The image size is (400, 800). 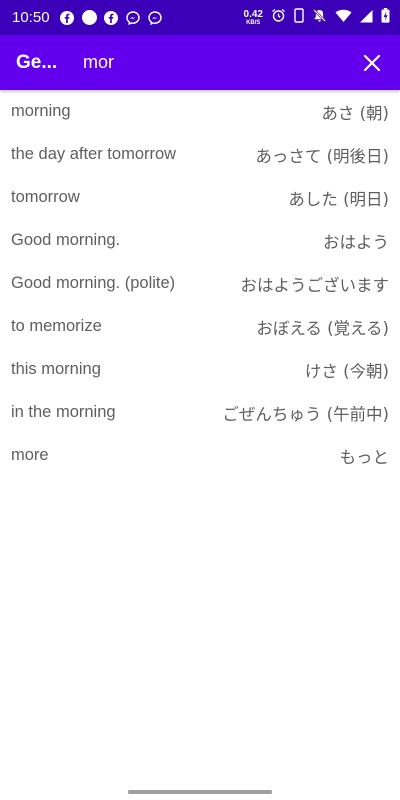 I want to click on close-icon, so click(x=372, y=62).